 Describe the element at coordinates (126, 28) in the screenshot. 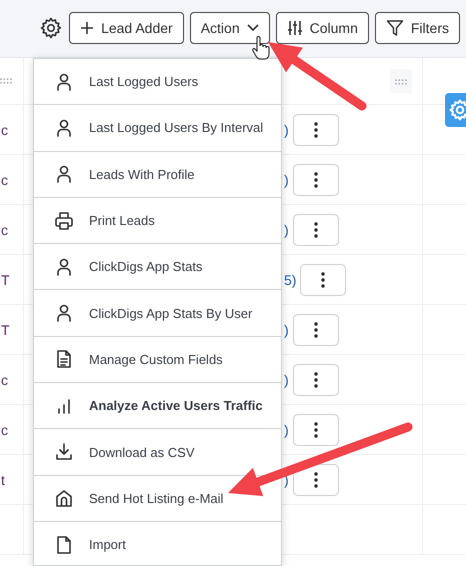

I see `add-button: Lead Adder` at that location.